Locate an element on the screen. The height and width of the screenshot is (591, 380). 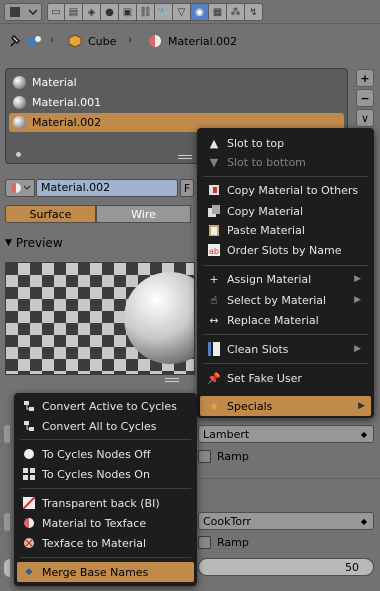
menu-item-convert-all-to-cycles: Convert All to Cycles is located at coordinates (89, 426).